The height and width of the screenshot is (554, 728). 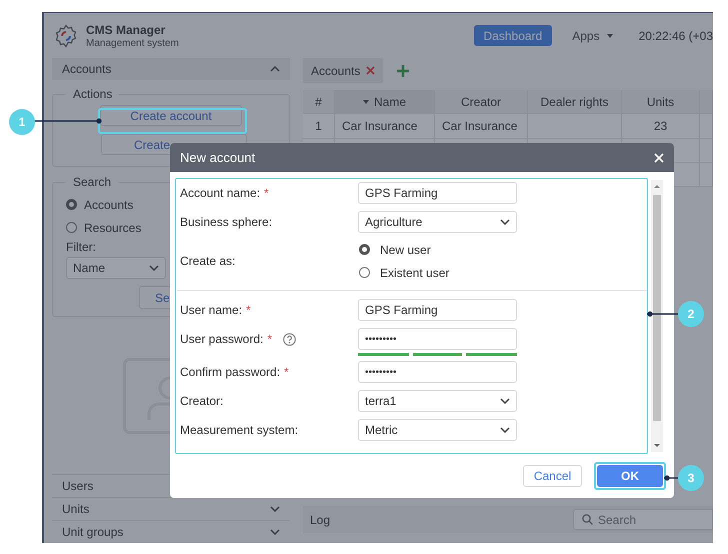 What do you see at coordinates (81, 247) in the screenshot?
I see `filter-label: Filter:` at bounding box center [81, 247].